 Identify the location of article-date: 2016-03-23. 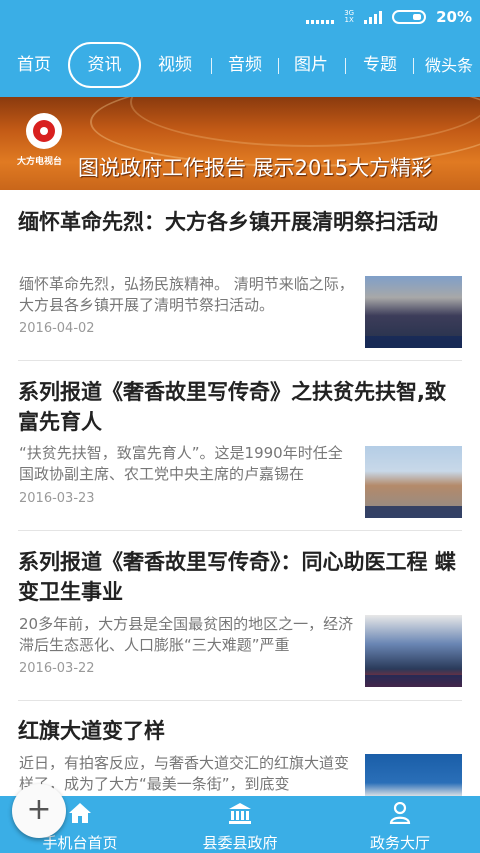
(57, 498).